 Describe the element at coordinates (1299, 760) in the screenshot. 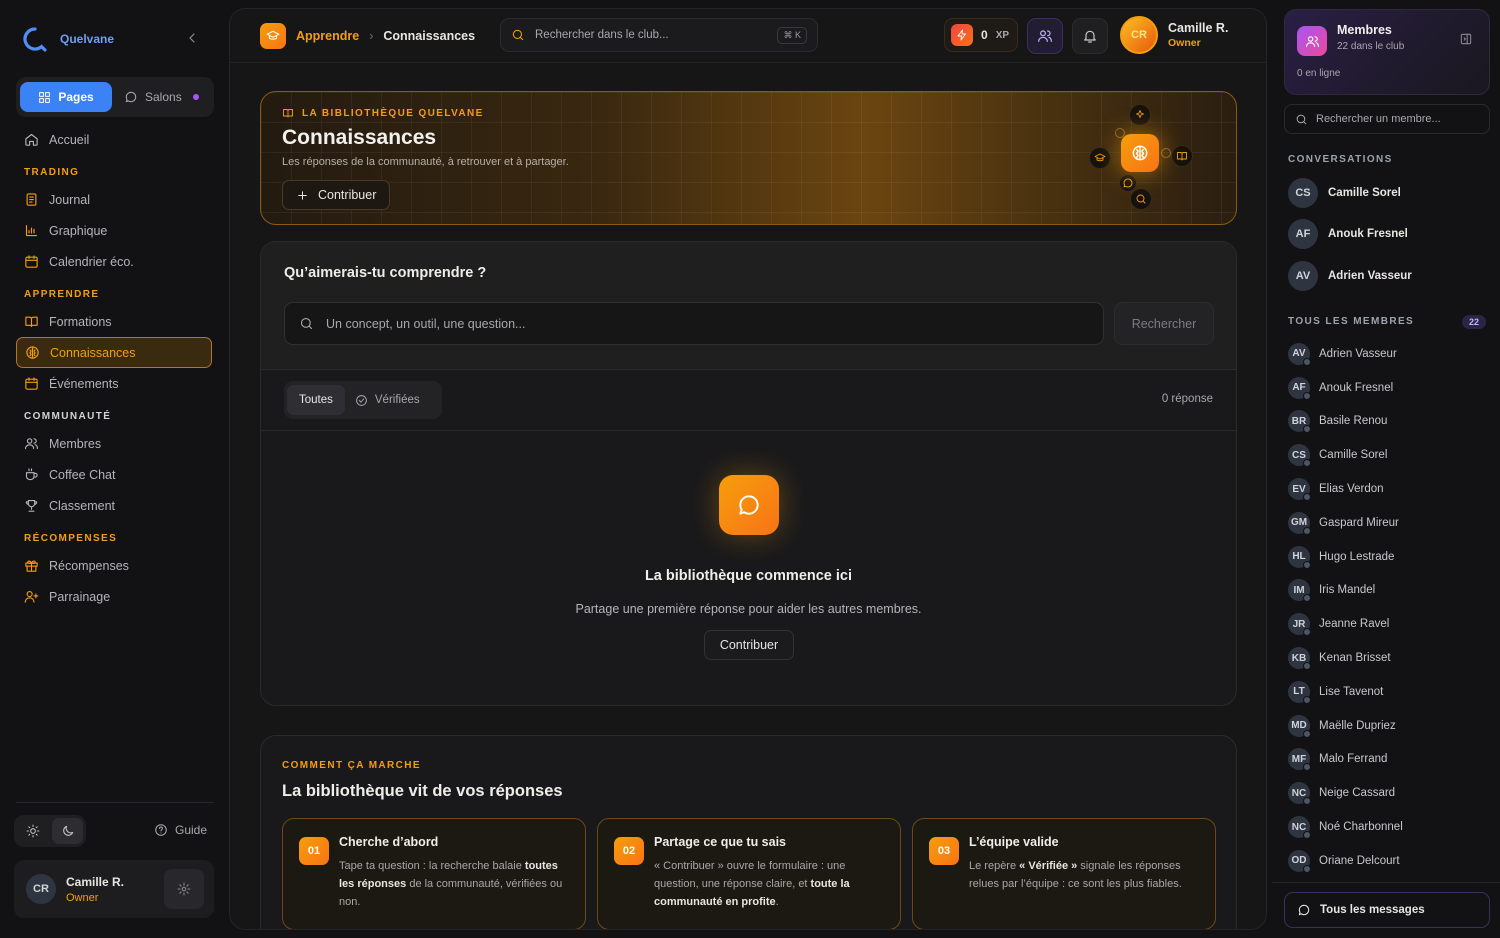

I see `avatar: MF` at that location.